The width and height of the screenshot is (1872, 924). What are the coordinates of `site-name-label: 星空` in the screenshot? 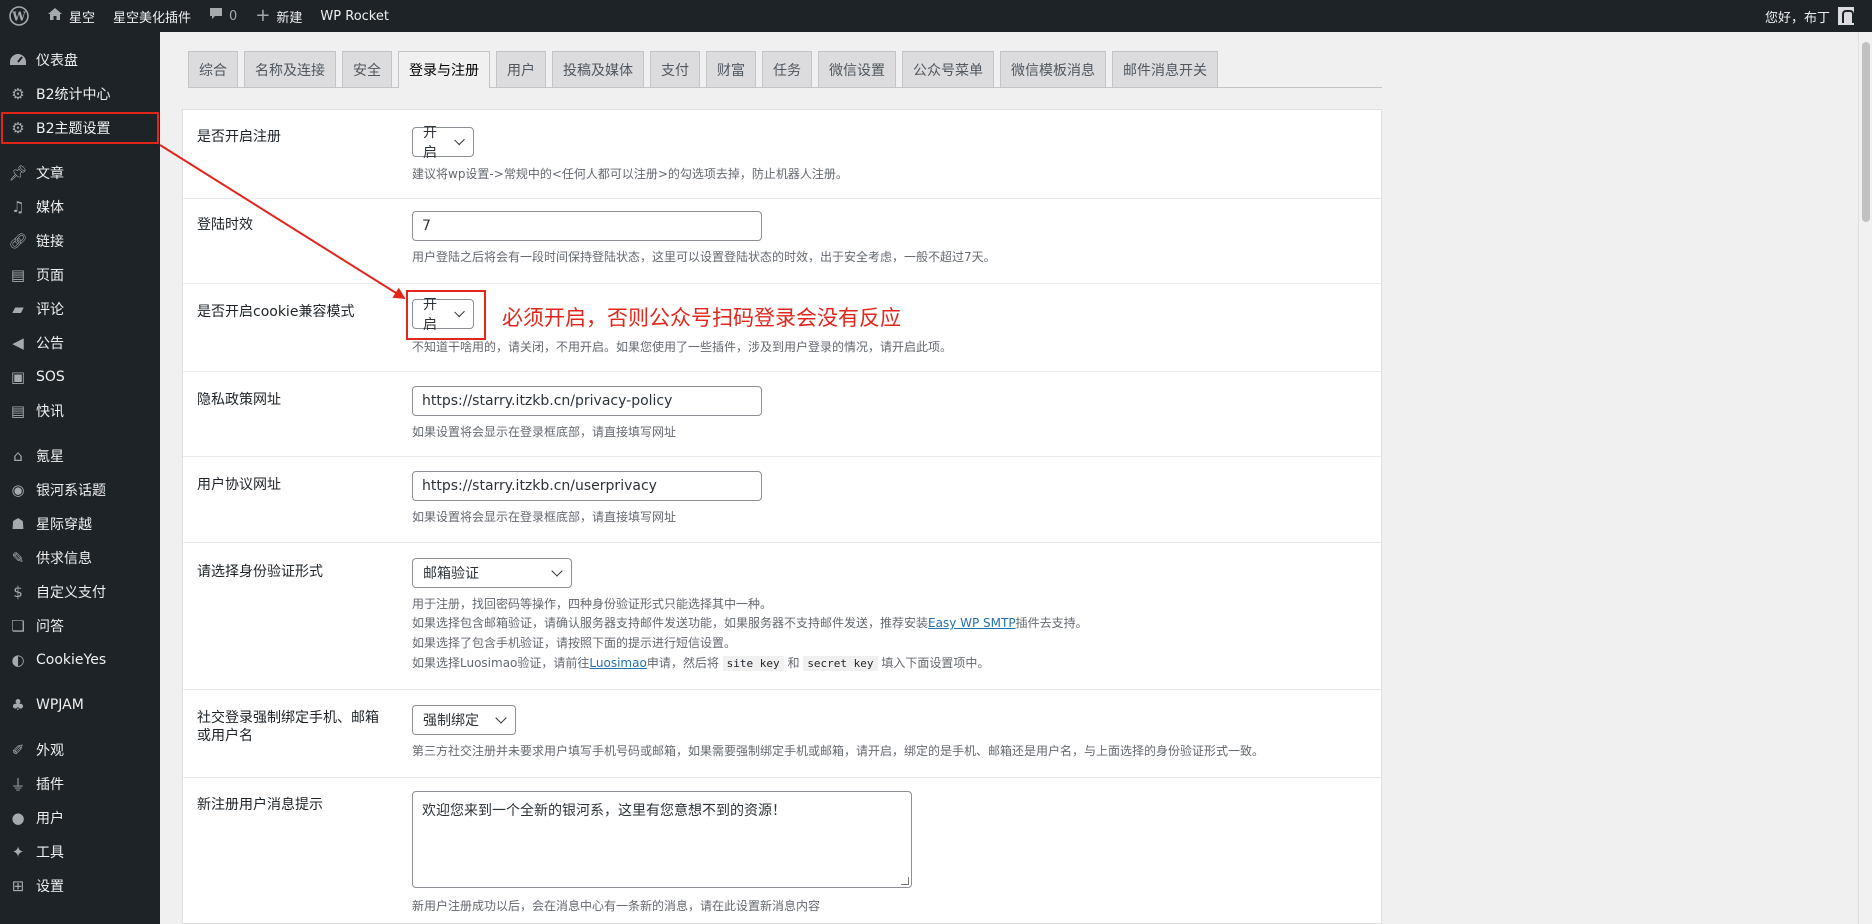 It's located at (82, 18).